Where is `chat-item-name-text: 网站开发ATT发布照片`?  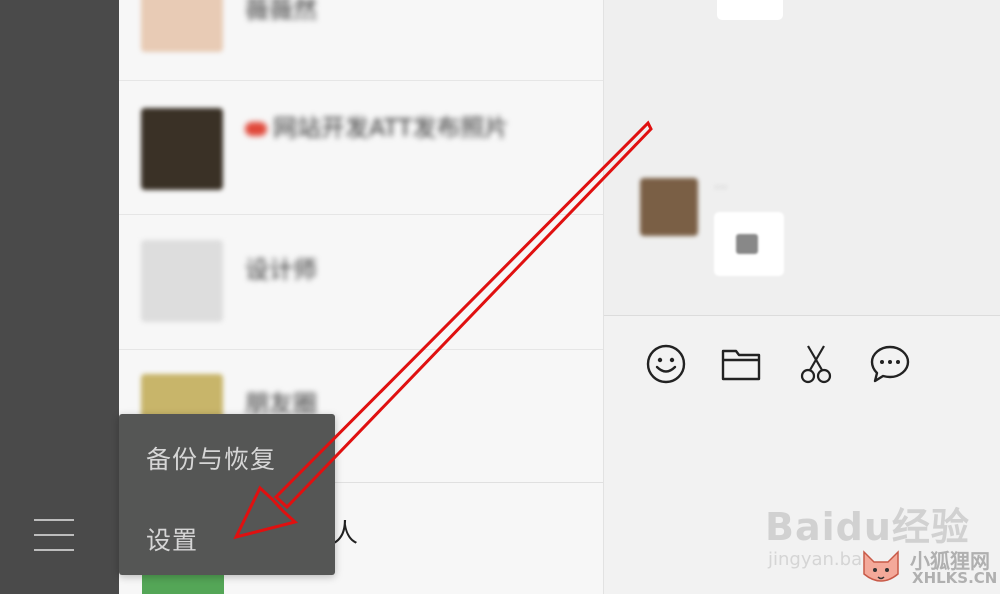
chat-item-name-text: 网站开发ATT发布照片 is located at coordinates (391, 128).